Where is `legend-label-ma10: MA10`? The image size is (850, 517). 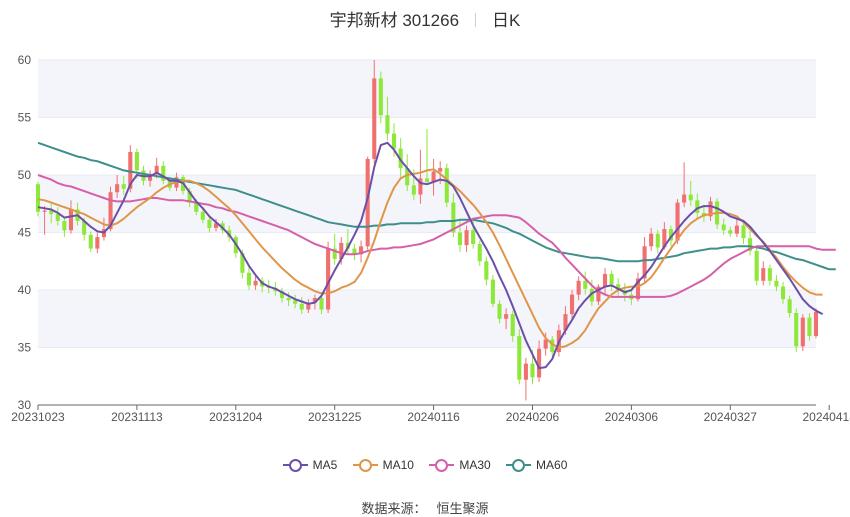
legend-label-ma10: MA10 is located at coordinates (398, 465).